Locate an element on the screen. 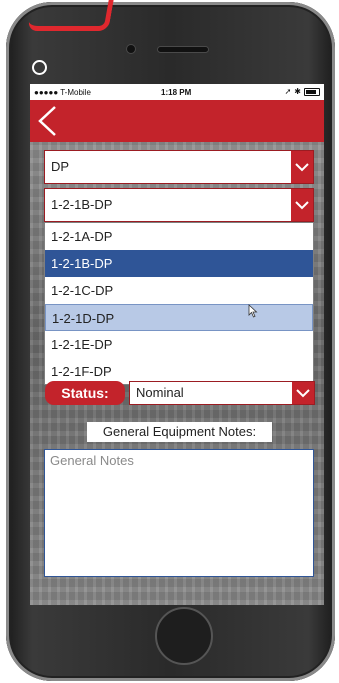  dropdown-option-selected: 1-2-1B-DP is located at coordinates (179, 263).